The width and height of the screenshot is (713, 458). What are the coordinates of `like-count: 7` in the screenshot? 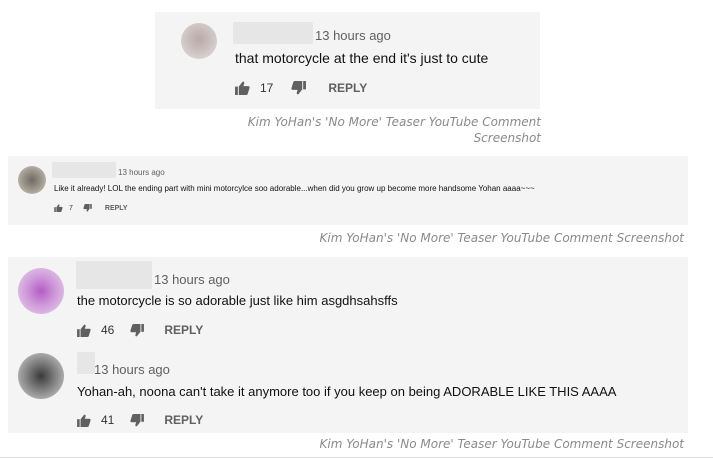 It's located at (71, 208).